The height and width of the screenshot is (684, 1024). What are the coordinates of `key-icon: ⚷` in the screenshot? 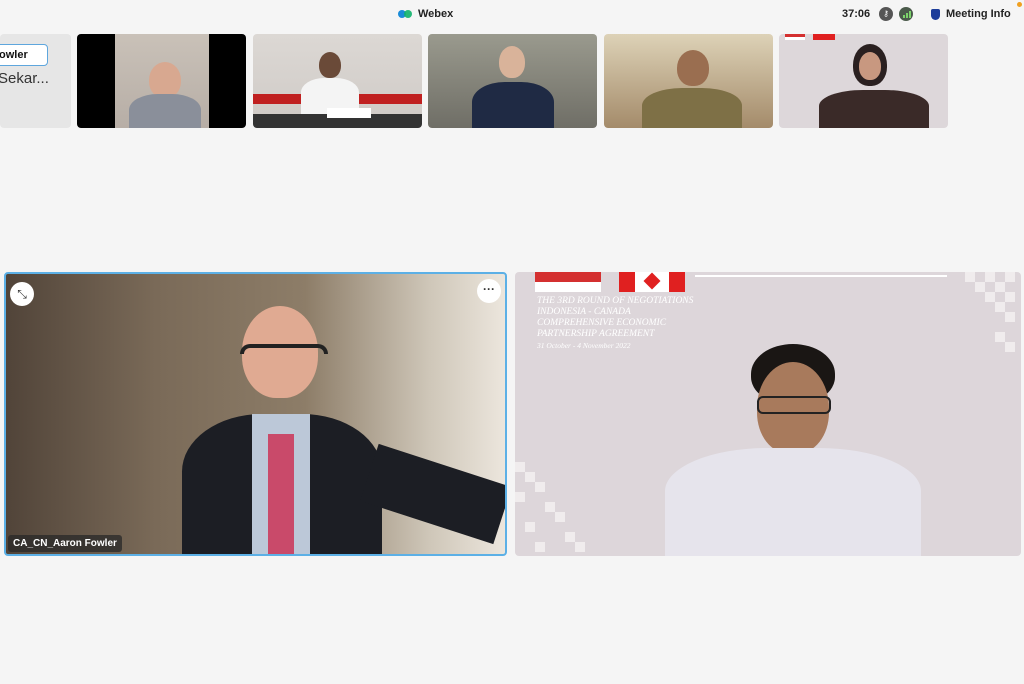 It's located at (886, 14).